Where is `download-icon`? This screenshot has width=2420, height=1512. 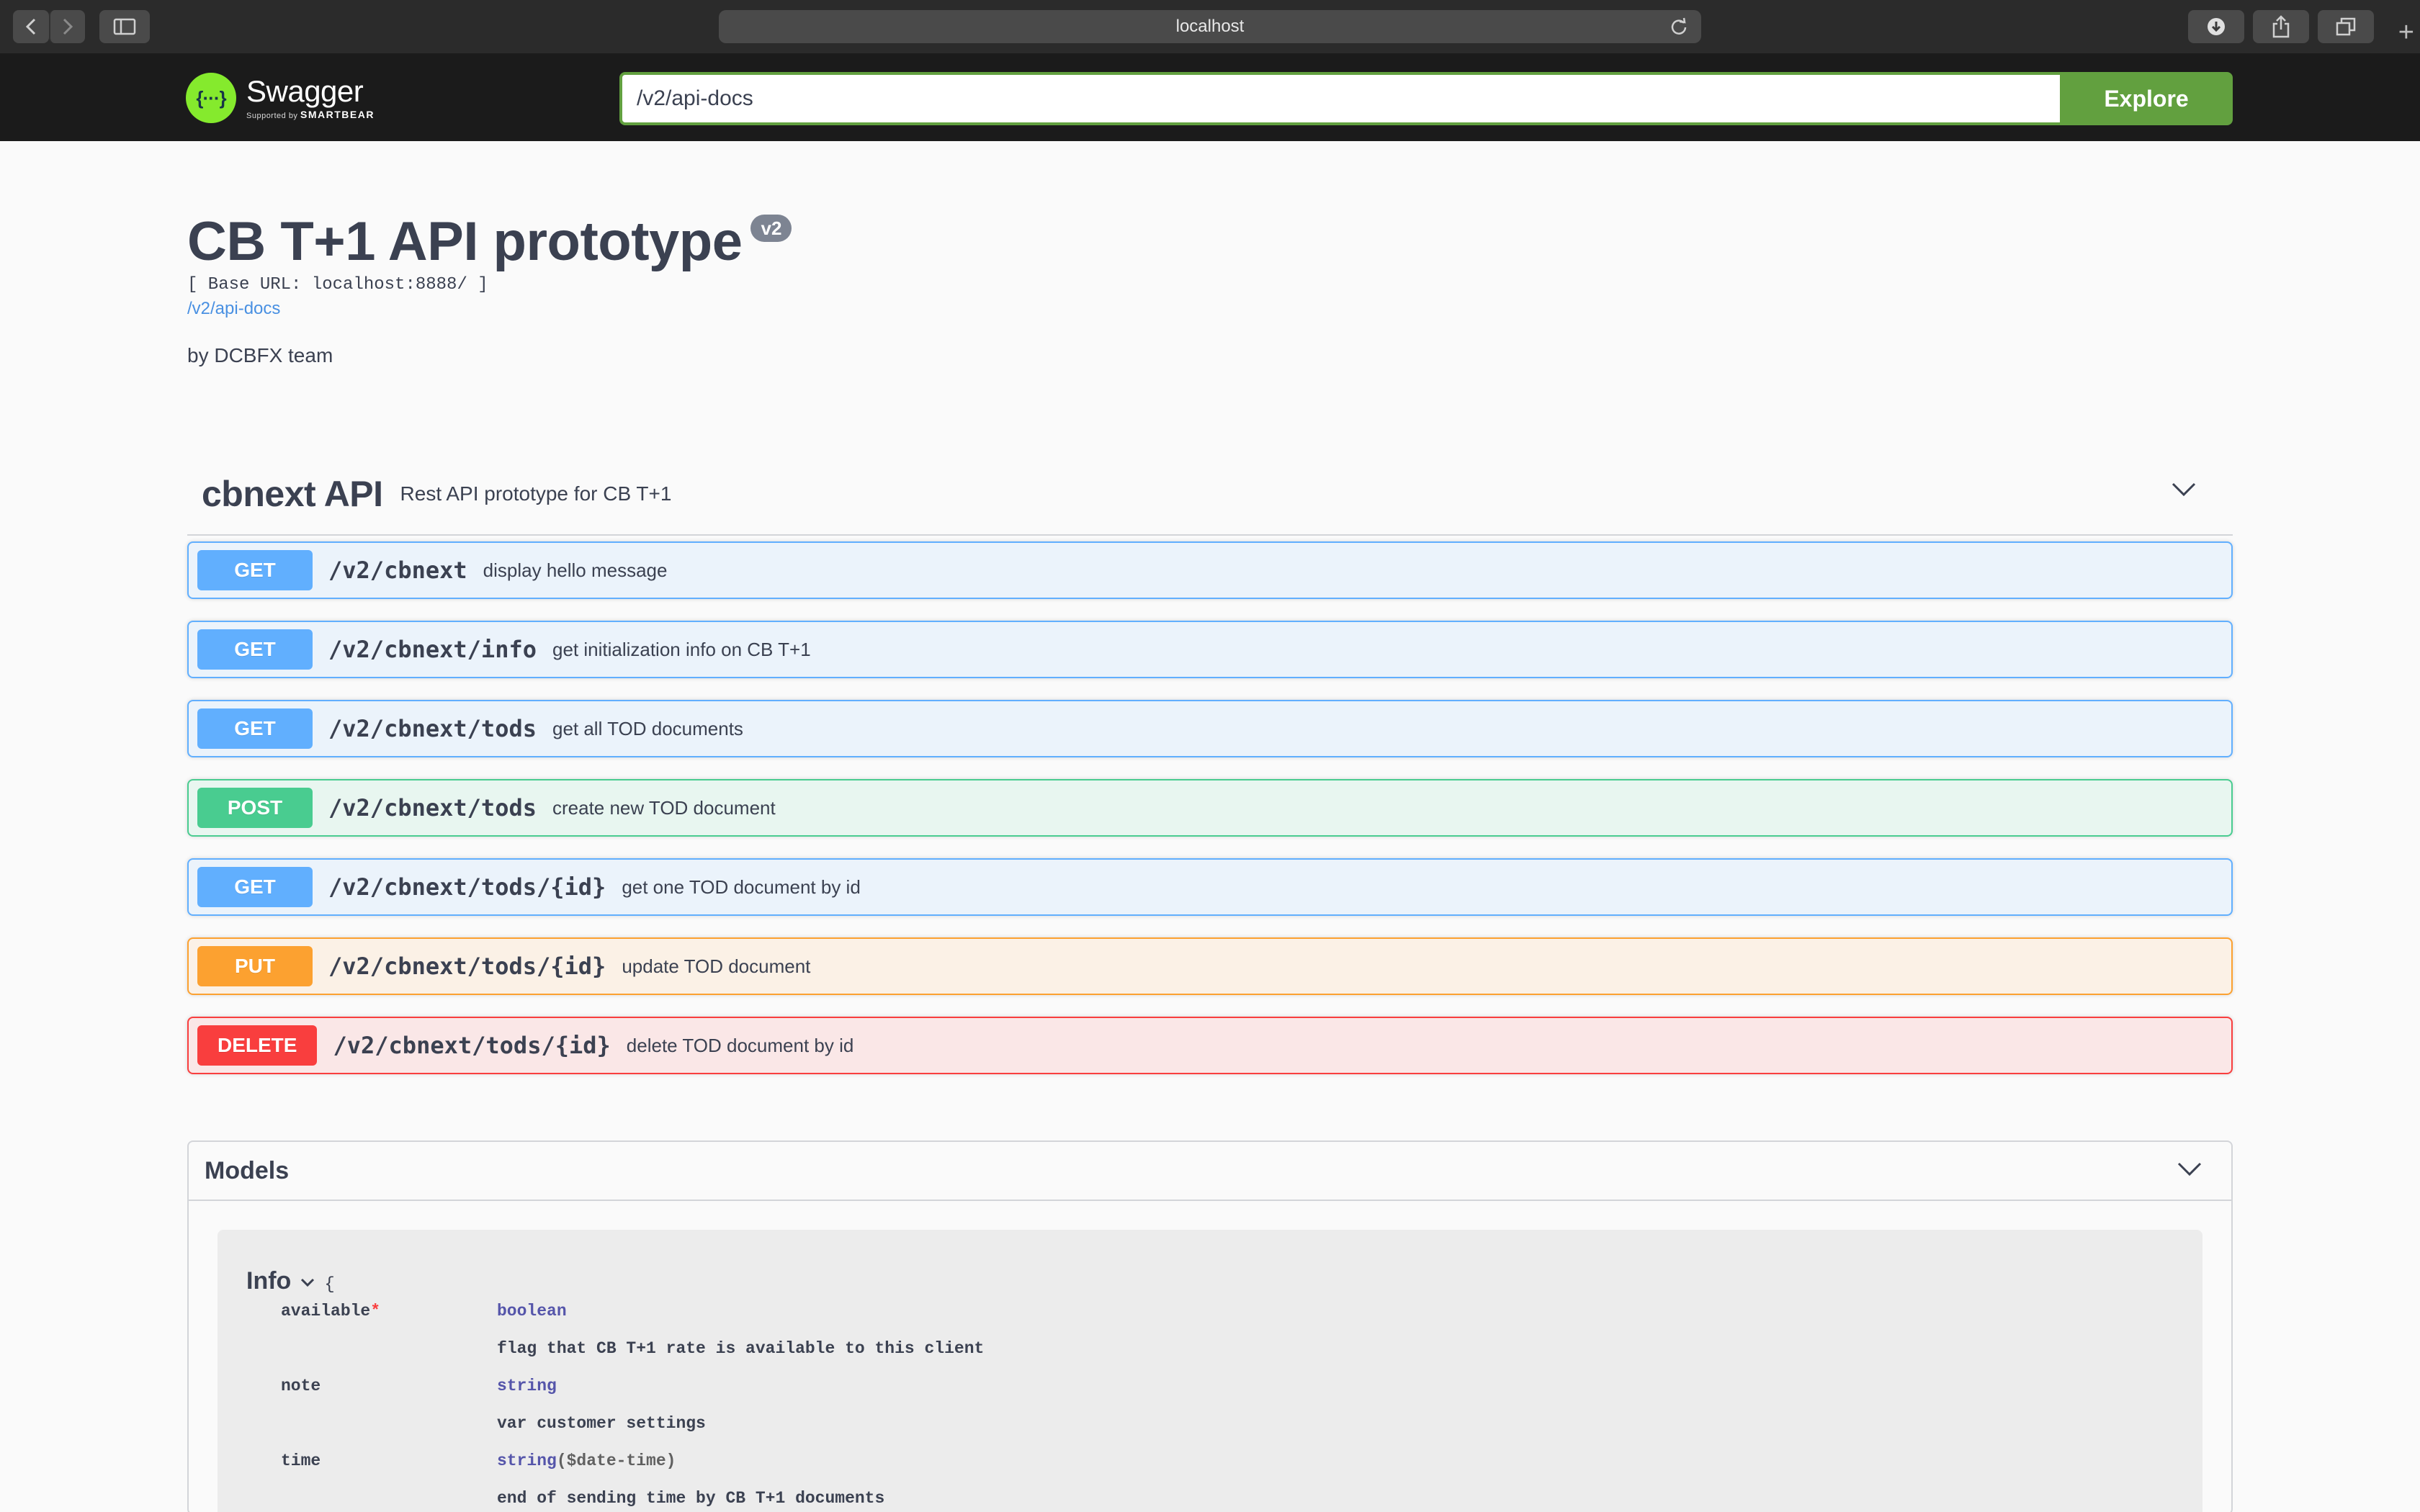 download-icon is located at coordinates (2216, 26).